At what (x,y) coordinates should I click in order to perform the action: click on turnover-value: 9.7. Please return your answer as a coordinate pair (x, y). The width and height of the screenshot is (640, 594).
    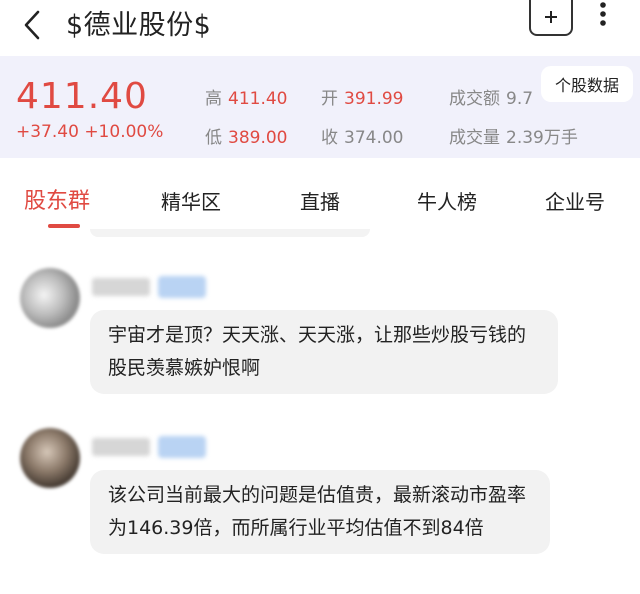
    Looking at the image, I should click on (520, 99).